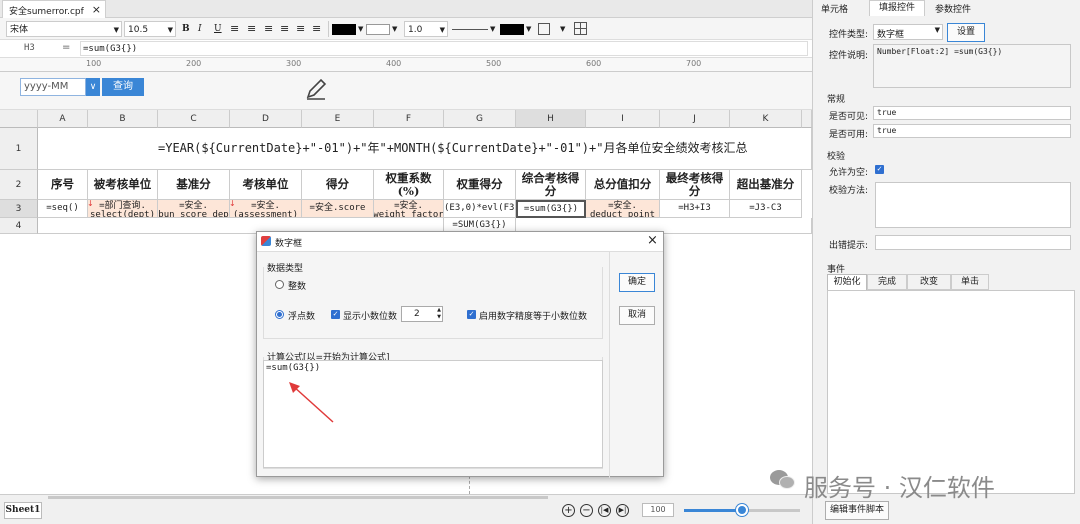  What do you see at coordinates (218, 29) in the screenshot?
I see `underline-icon: U` at bounding box center [218, 29].